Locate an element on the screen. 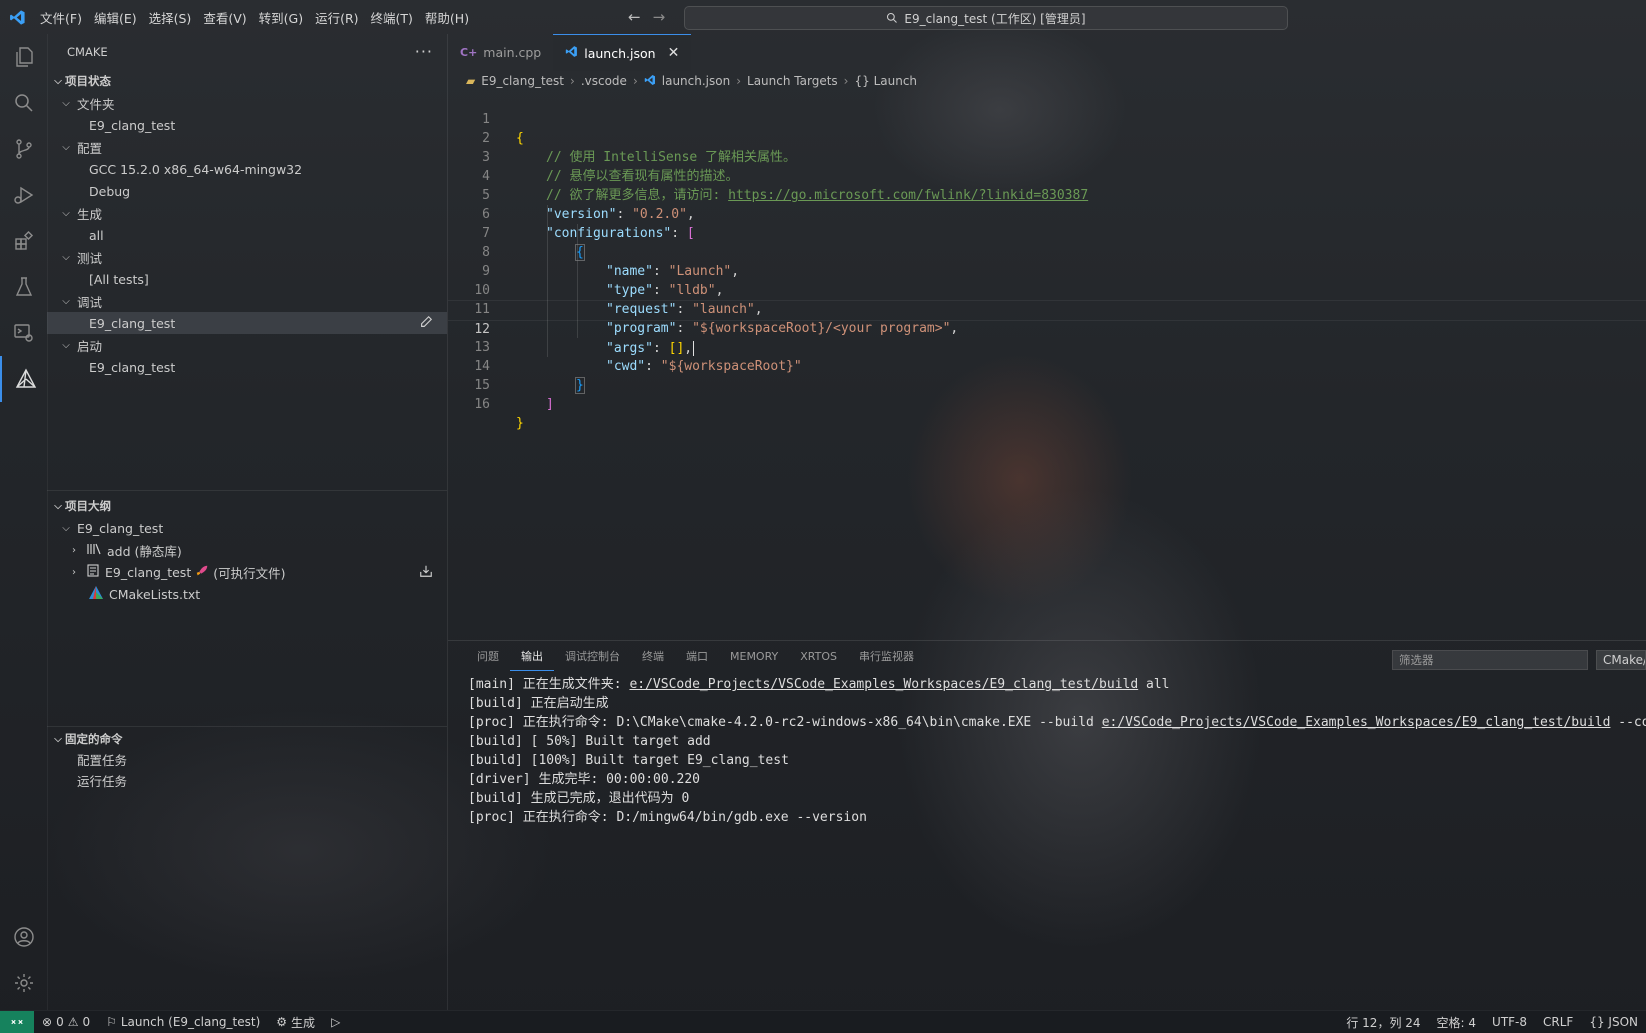  close-tab-icon: ✕ is located at coordinates (674, 53).